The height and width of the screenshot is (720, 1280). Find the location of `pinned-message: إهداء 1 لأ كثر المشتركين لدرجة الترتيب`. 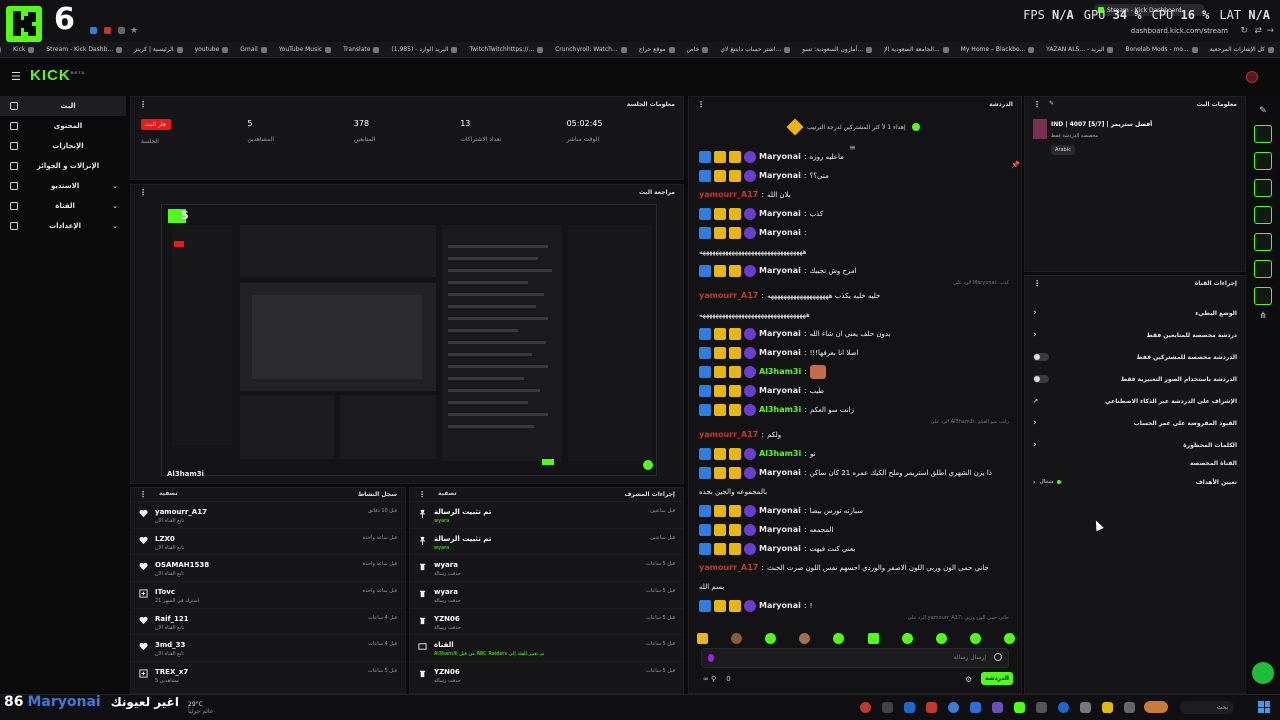

pinned-message: إهداء 1 لأ كثر المشتركين لدرجة الترتيب is located at coordinates (853, 127).